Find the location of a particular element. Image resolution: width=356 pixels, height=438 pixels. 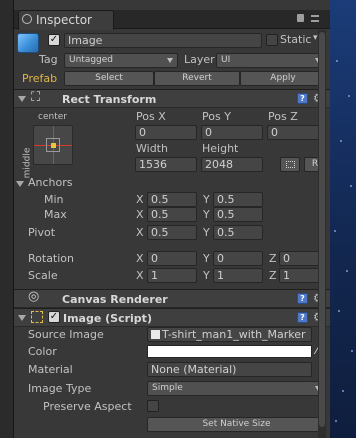

active-checkbox: ✓ is located at coordinates (54, 40).